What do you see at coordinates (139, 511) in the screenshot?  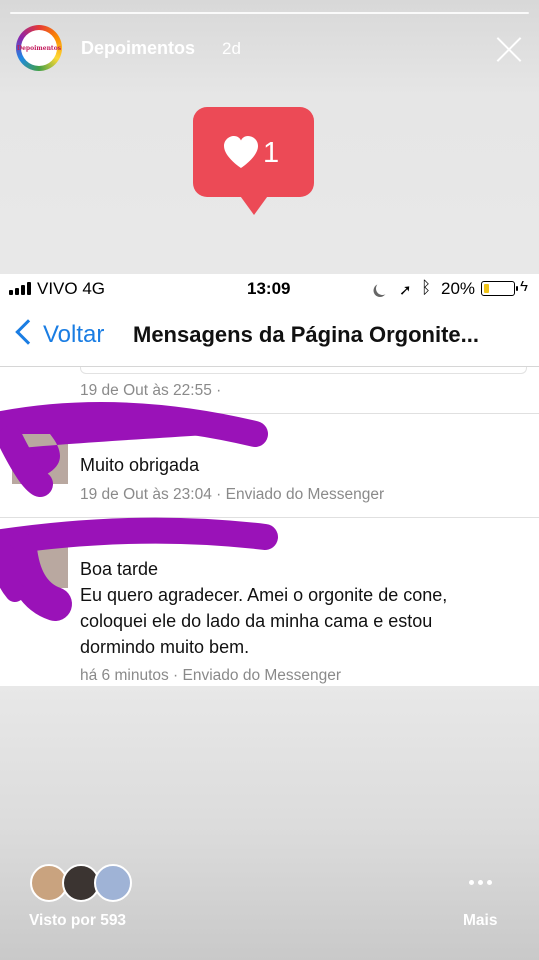 I see `privacy-scribble` at bounding box center [139, 511].